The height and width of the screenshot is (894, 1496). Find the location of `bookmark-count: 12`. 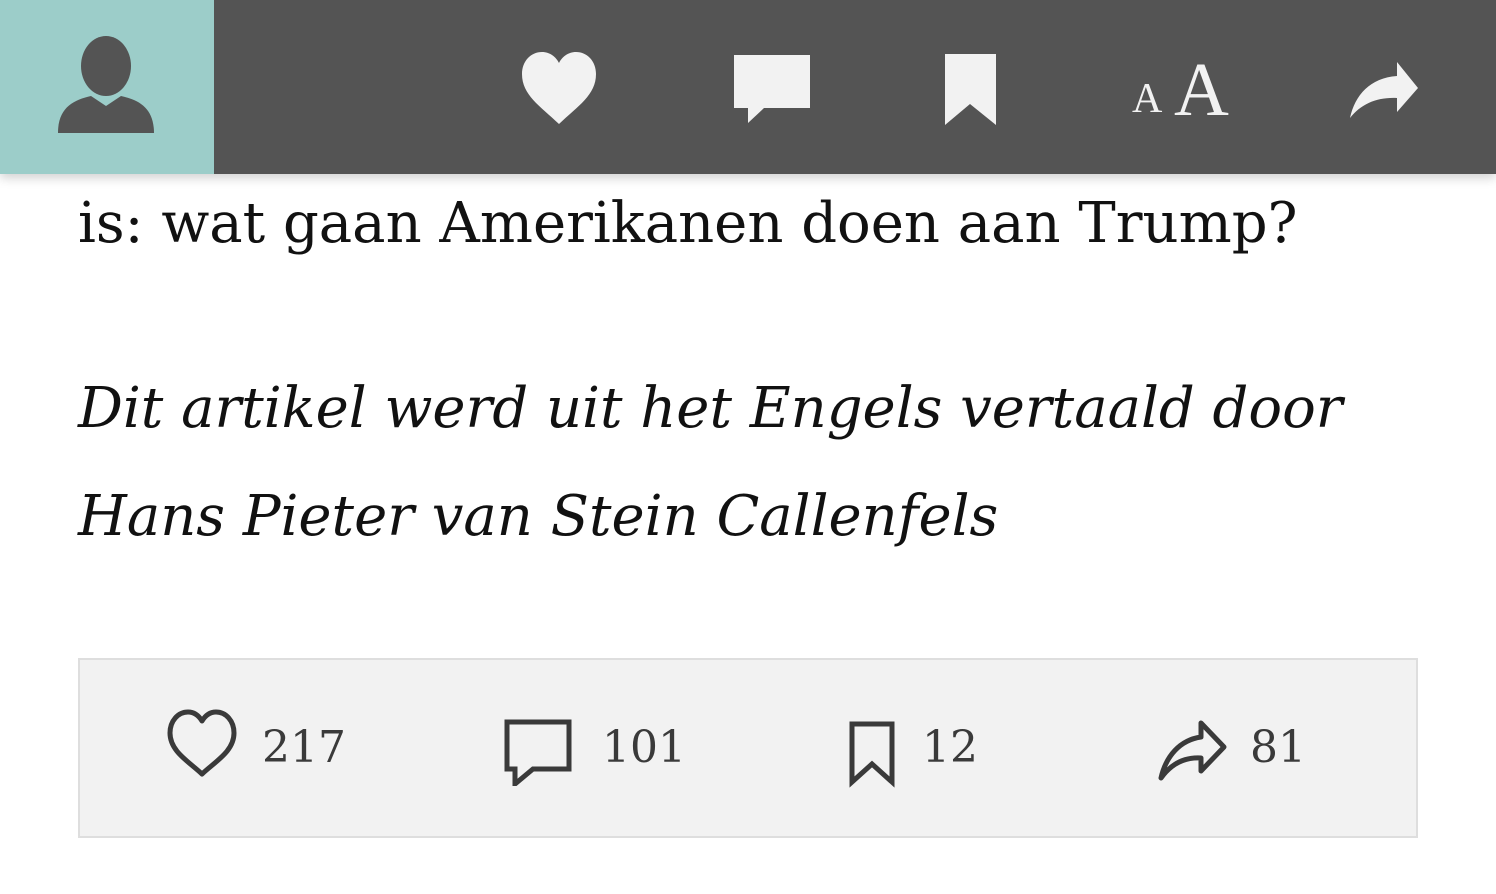

bookmark-count: 12 is located at coordinates (950, 747).